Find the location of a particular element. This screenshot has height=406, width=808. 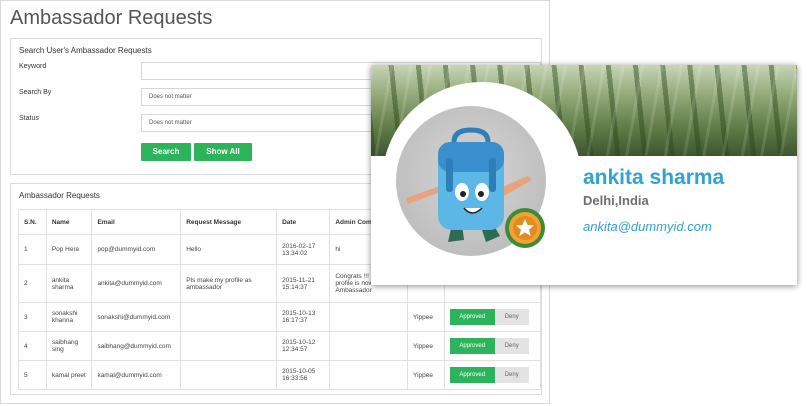

column-header-date: Date is located at coordinates (303, 222).